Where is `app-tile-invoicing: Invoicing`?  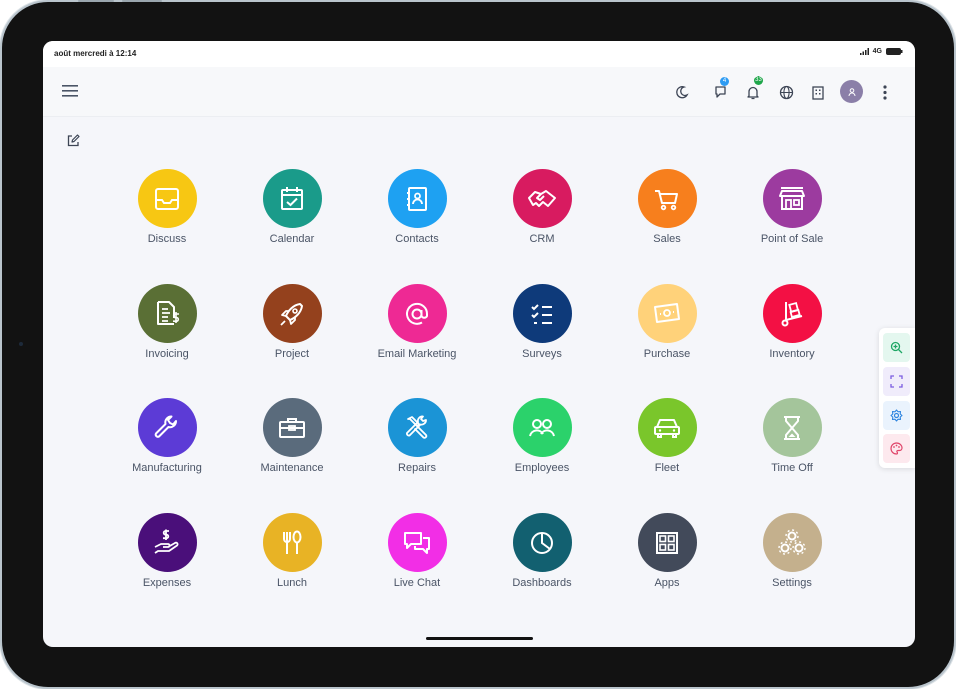
app-tile-invoicing: Invoicing is located at coordinates (167, 329).